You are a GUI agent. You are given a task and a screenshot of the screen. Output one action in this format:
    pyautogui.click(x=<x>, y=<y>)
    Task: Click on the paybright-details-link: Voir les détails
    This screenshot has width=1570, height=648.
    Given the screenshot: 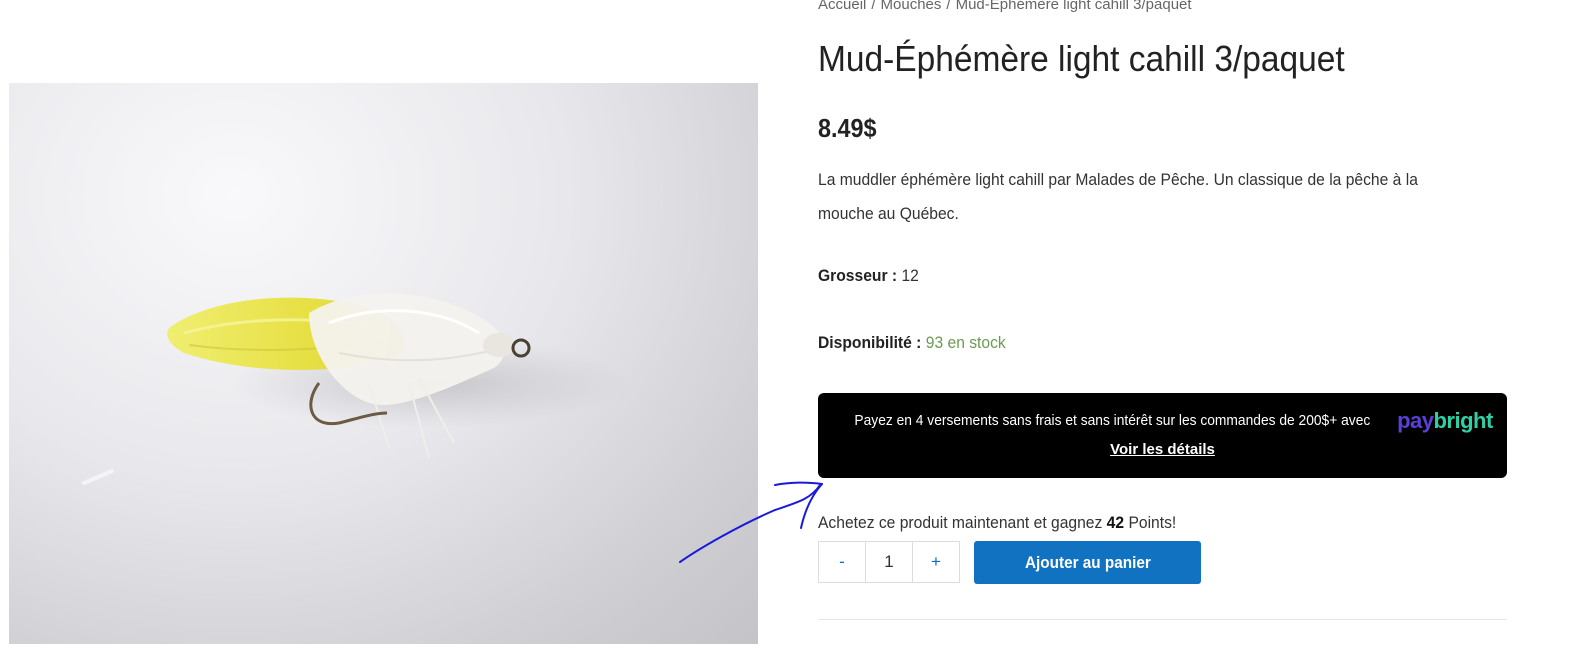 What is the action you would take?
    pyautogui.click(x=1162, y=449)
    